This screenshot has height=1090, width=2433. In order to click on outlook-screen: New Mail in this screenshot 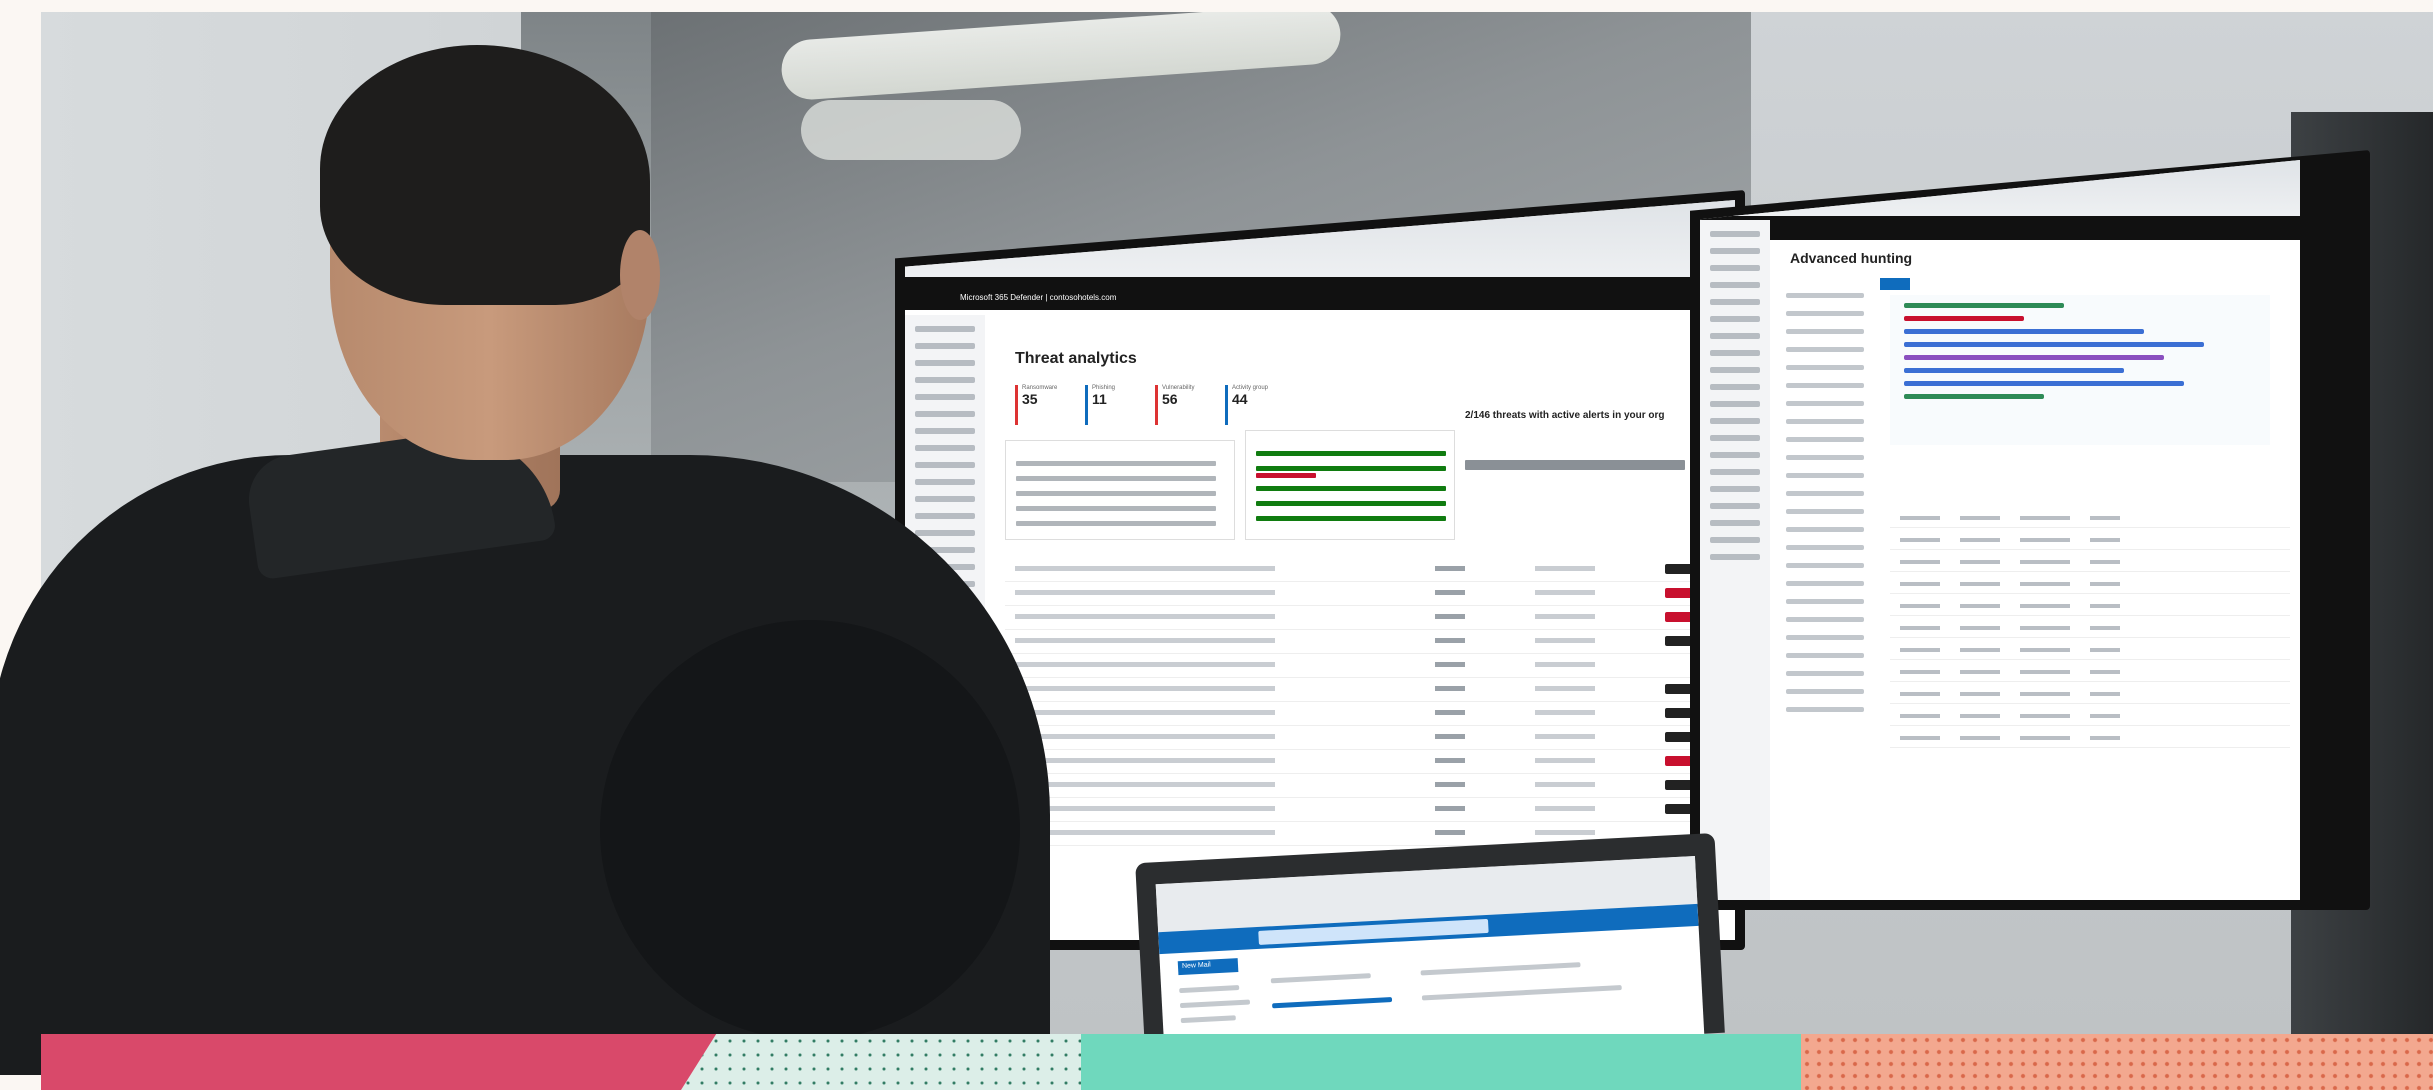, I will do `click(1430, 960)`.